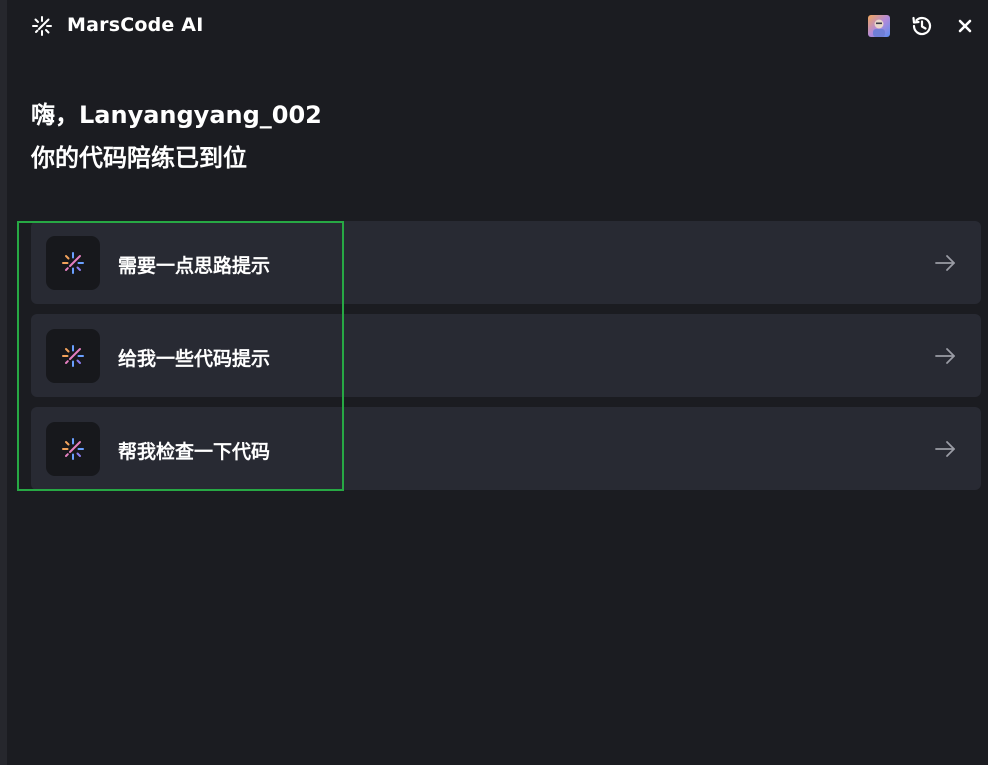 The image size is (988, 765). What do you see at coordinates (965, 26) in the screenshot?
I see `close-icon` at bounding box center [965, 26].